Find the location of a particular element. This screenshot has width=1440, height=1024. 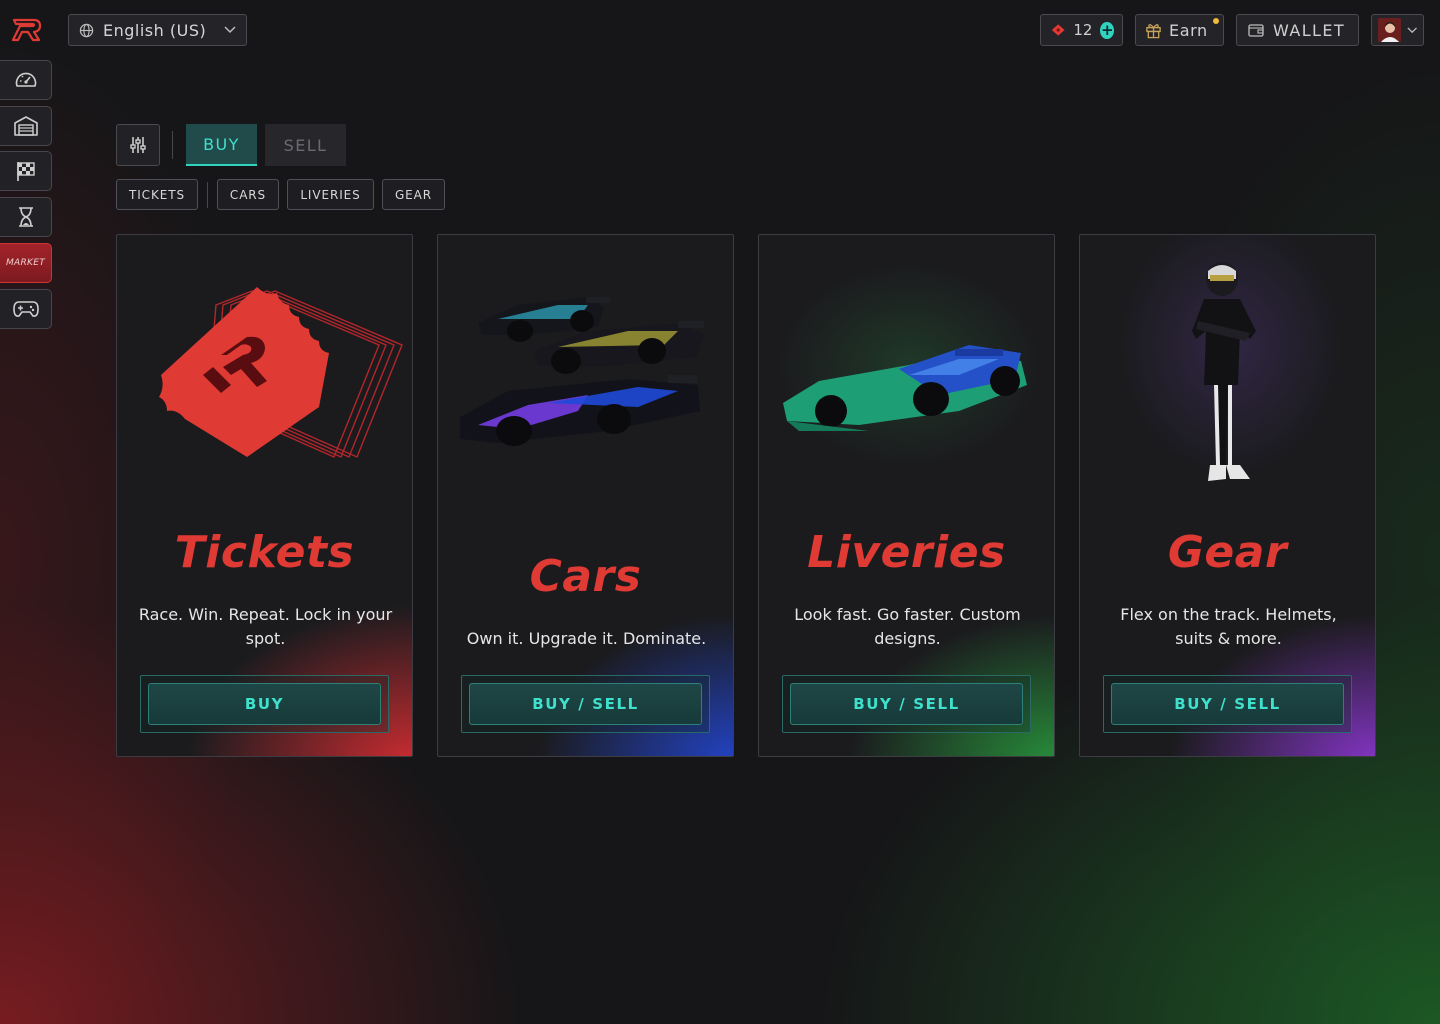

cars-illustration is located at coordinates (582, 371).